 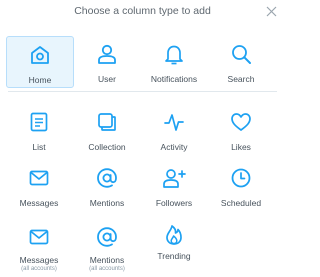 I want to click on column-type-list: List, so click(x=39, y=131).